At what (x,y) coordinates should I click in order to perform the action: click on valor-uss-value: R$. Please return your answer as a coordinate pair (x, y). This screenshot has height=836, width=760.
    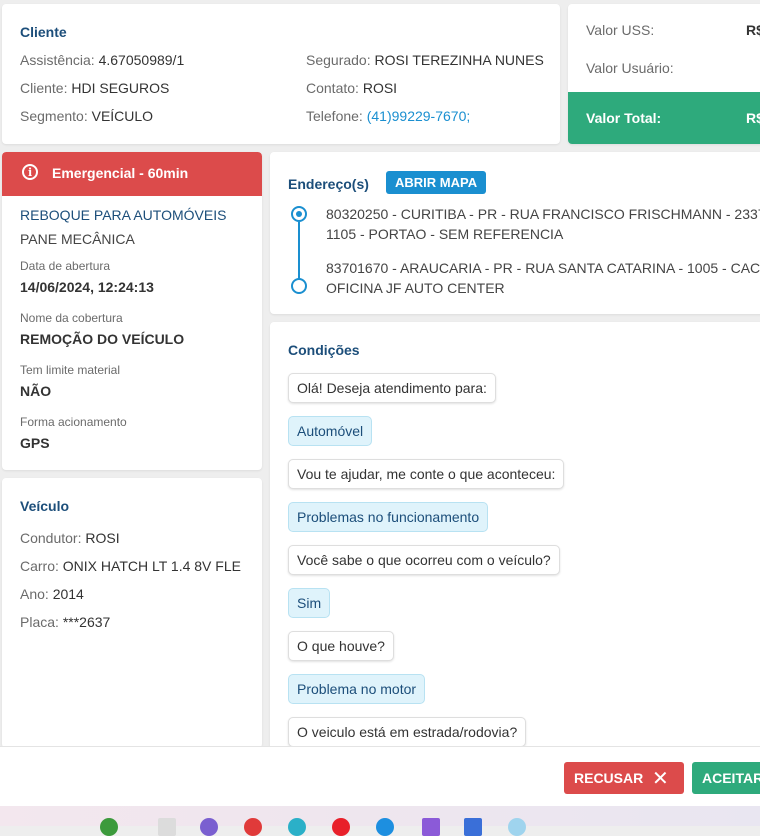
    Looking at the image, I should click on (753, 30).